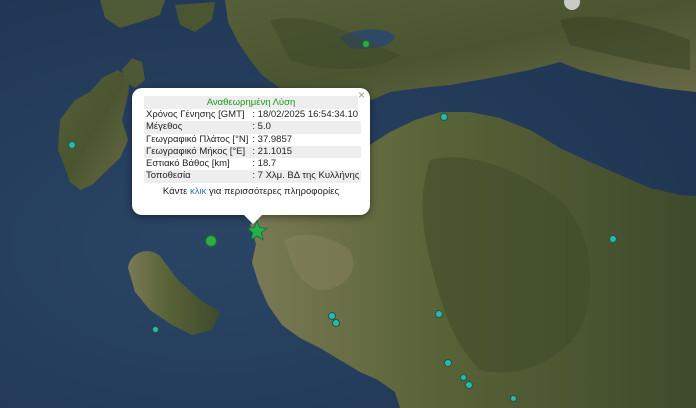 The width and height of the screenshot is (696, 408). I want to click on detail-value: : 5.0, so click(306, 127).